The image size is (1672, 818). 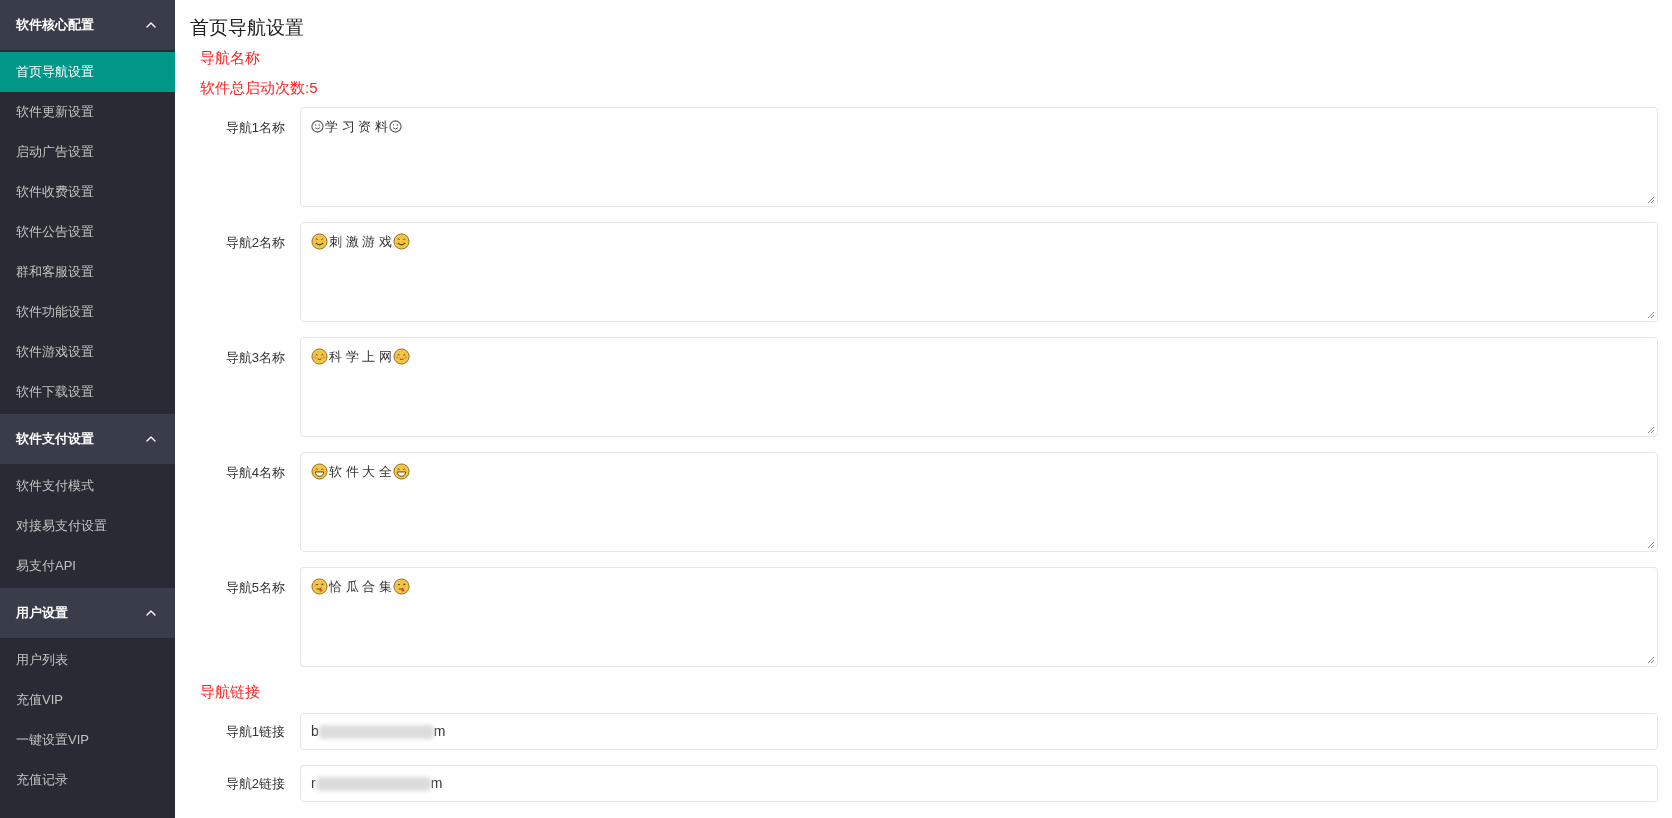 I want to click on sidebar-item: 充值VIP, so click(x=87, y=700).